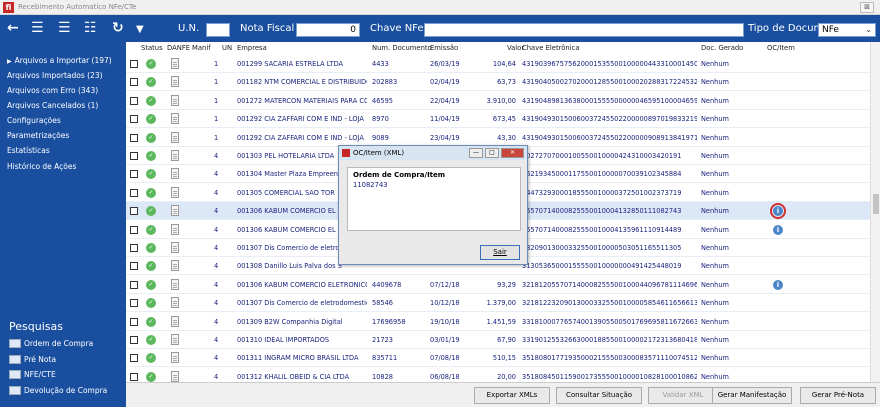 The image size is (880, 407). Describe the element at coordinates (52, 105) in the screenshot. I see `sidebar-item-arquivos-cancelados: Arquivos Cancelados (1)` at that location.